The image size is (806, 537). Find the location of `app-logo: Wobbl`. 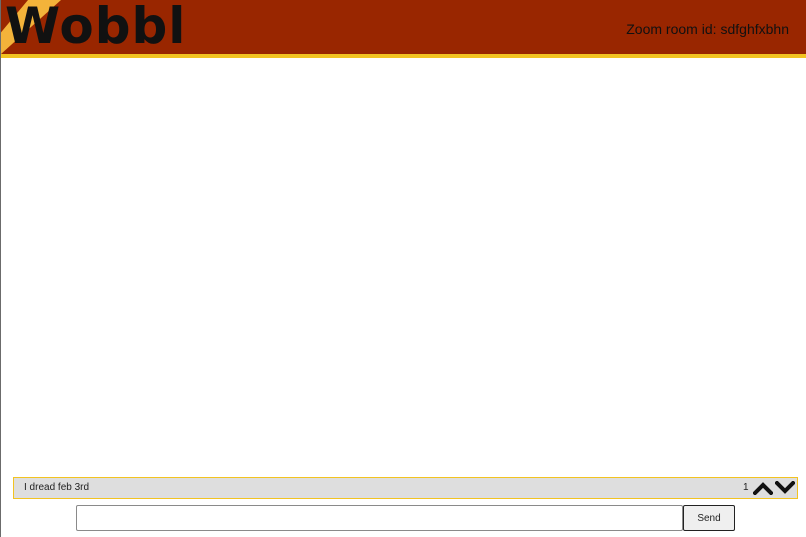

app-logo: Wobbl is located at coordinates (96, 27).